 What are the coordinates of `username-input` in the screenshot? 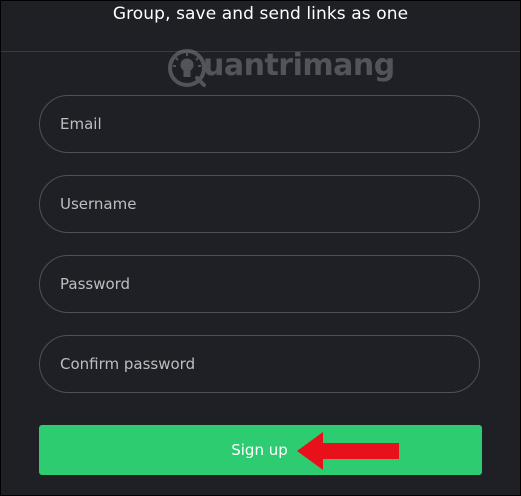 It's located at (260, 204).